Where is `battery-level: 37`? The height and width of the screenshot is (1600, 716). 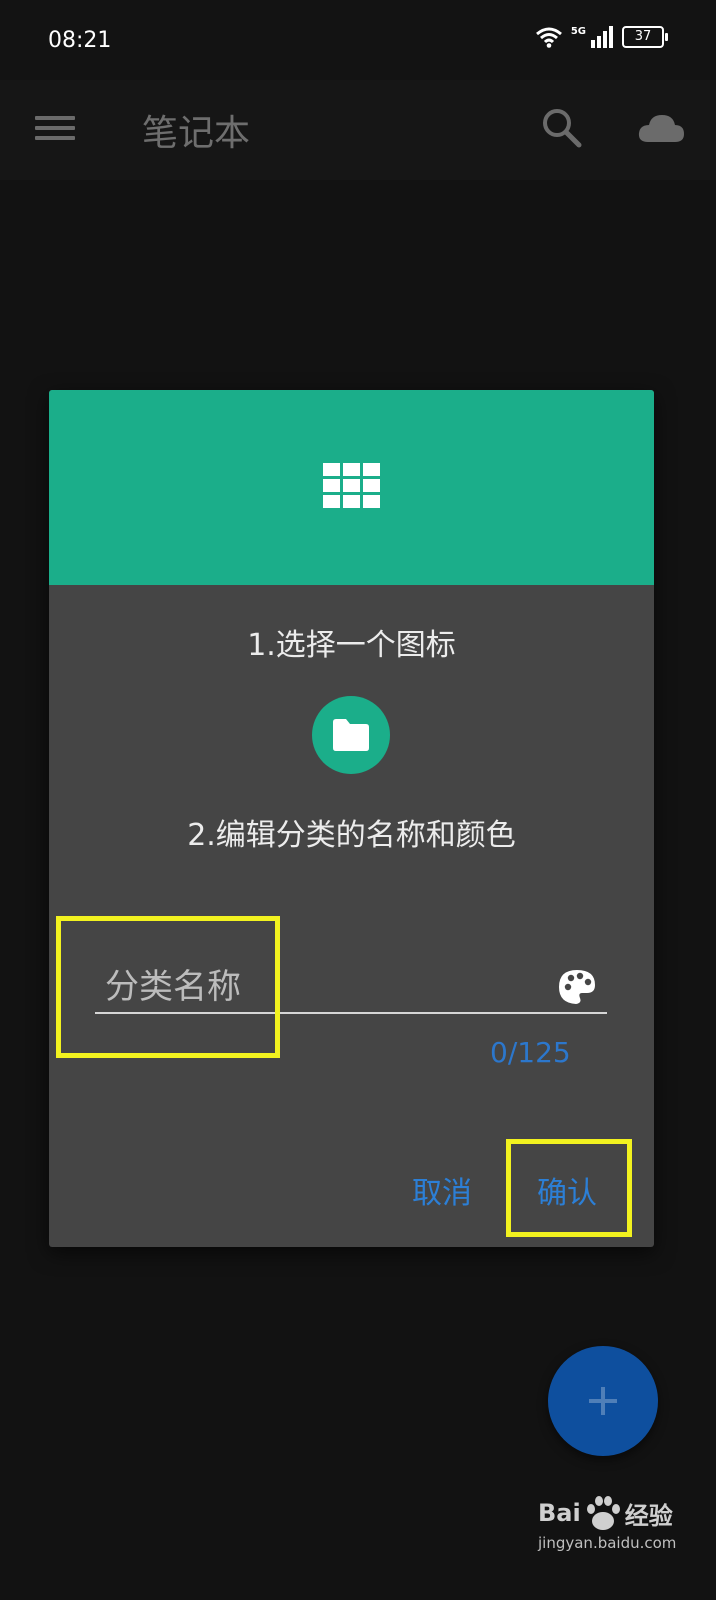 battery-level: 37 is located at coordinates (643, 36).